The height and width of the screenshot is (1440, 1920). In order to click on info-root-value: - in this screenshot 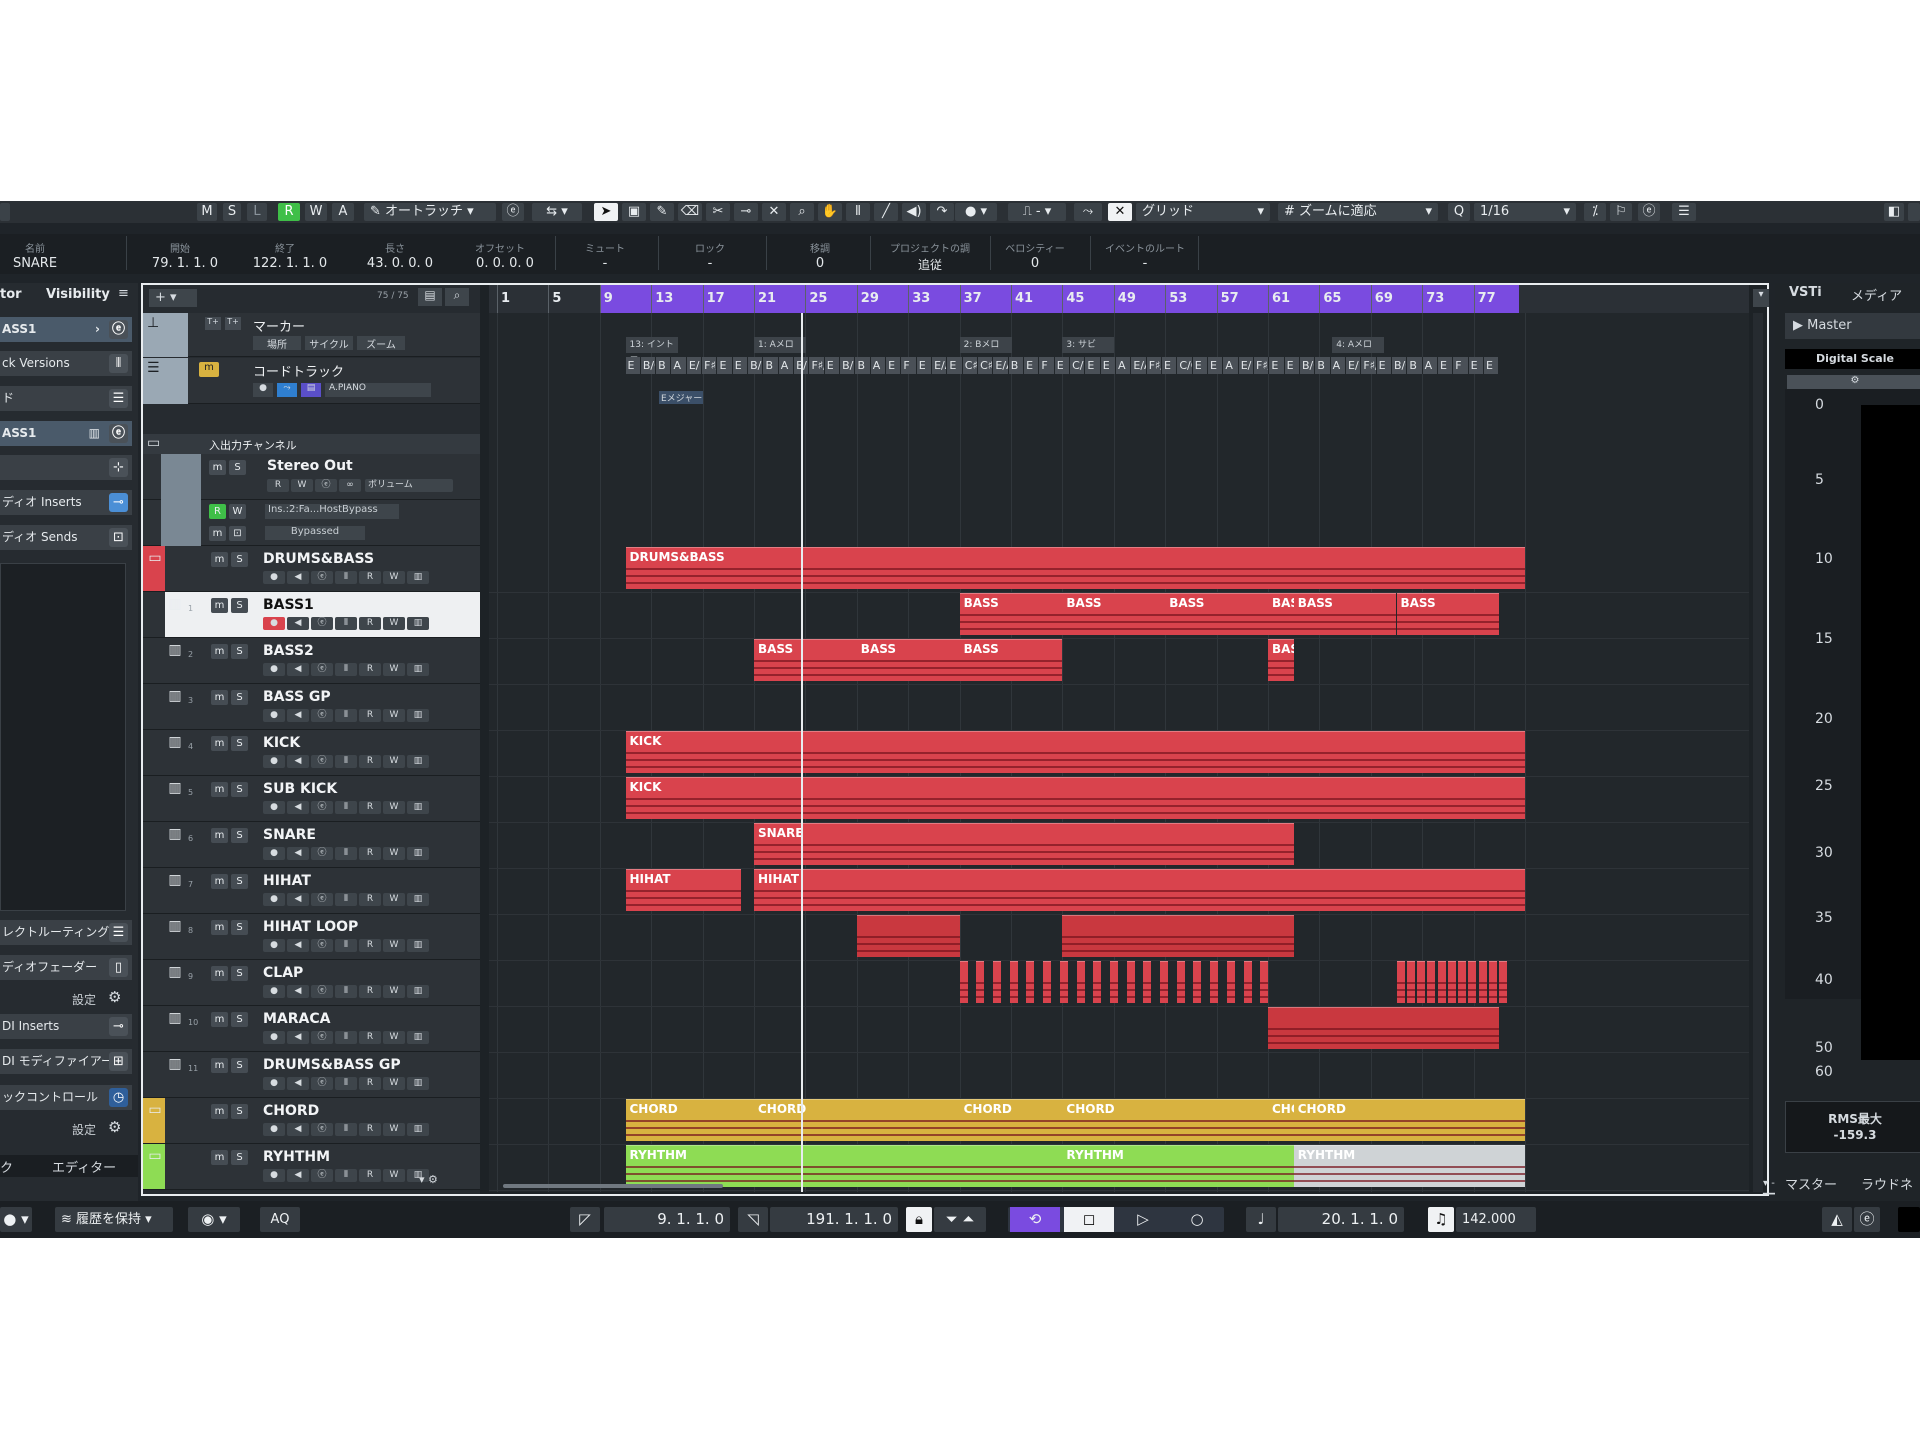, I will do `click(1145, 263)`.